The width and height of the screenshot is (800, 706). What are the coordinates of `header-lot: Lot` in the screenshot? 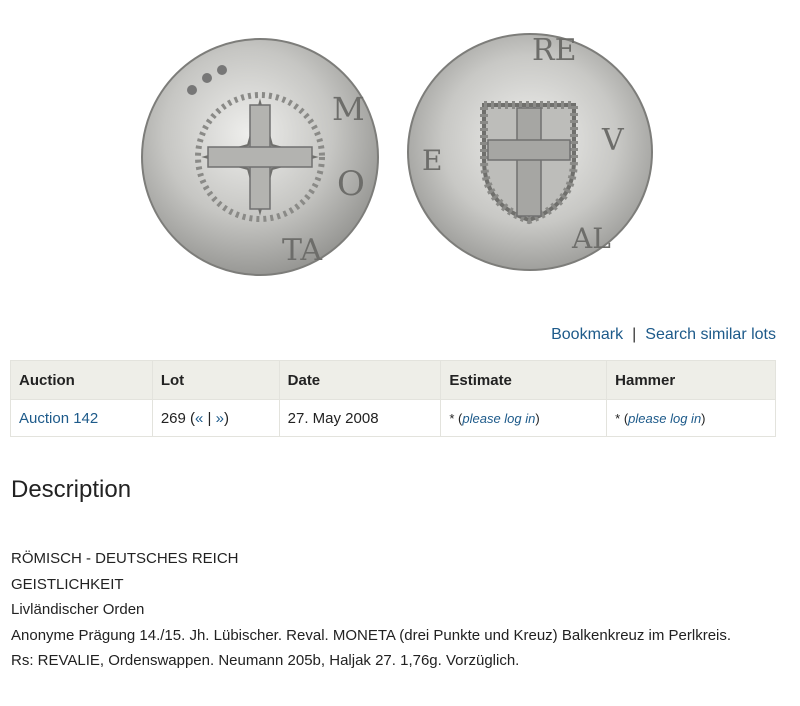 It's located at (215, 380).